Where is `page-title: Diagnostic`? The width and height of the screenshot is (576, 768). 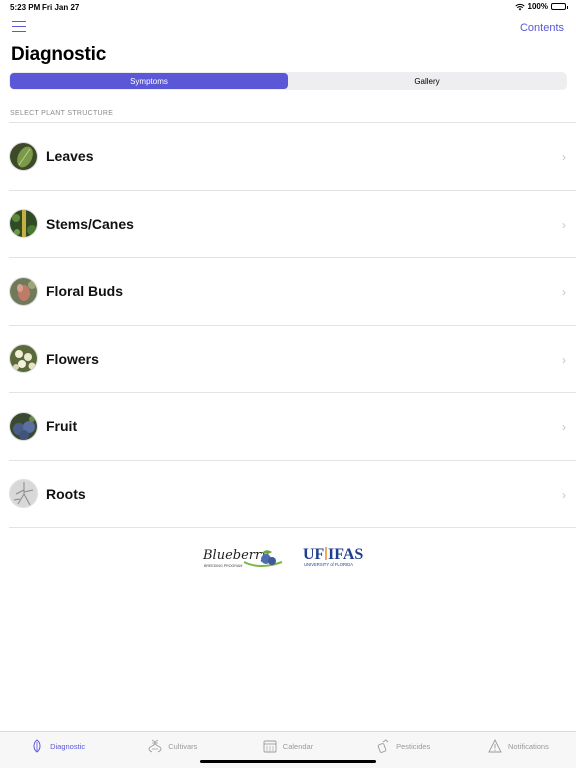 page-title: Diagnostic is located at coordinates (59, 54).